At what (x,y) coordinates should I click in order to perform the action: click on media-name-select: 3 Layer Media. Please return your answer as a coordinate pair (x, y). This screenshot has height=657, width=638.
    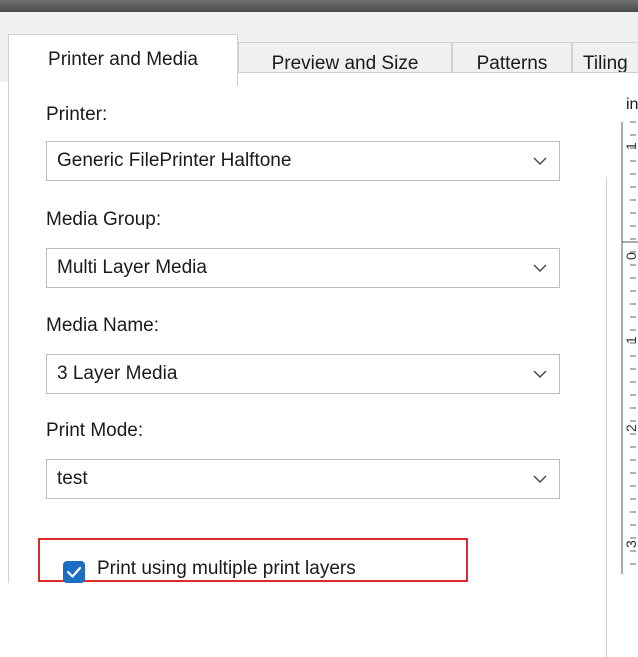
    Looking at the image, I should click on (303, 374).